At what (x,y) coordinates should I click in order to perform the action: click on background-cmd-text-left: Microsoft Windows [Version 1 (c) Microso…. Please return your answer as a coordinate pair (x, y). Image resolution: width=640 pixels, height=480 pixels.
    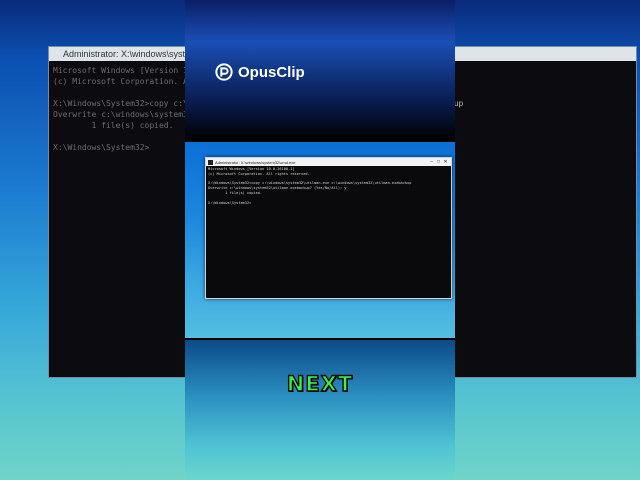
    Looking at the image, I should click on (119, 109).